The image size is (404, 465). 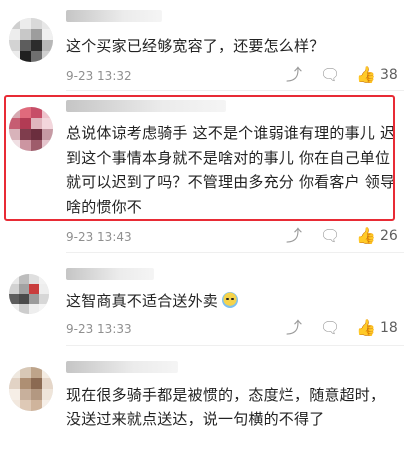 I want to click on comment-time: 9-23 13:43, so click(x=99, y=237).